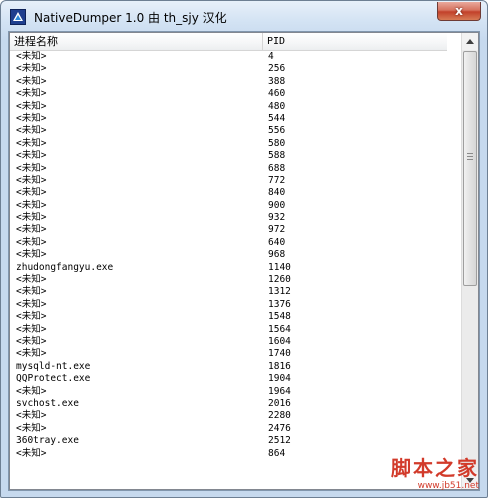 The height and width of the screenshot is (500, 490). I want to click on vertical-scrollbar, so click(469, 261).